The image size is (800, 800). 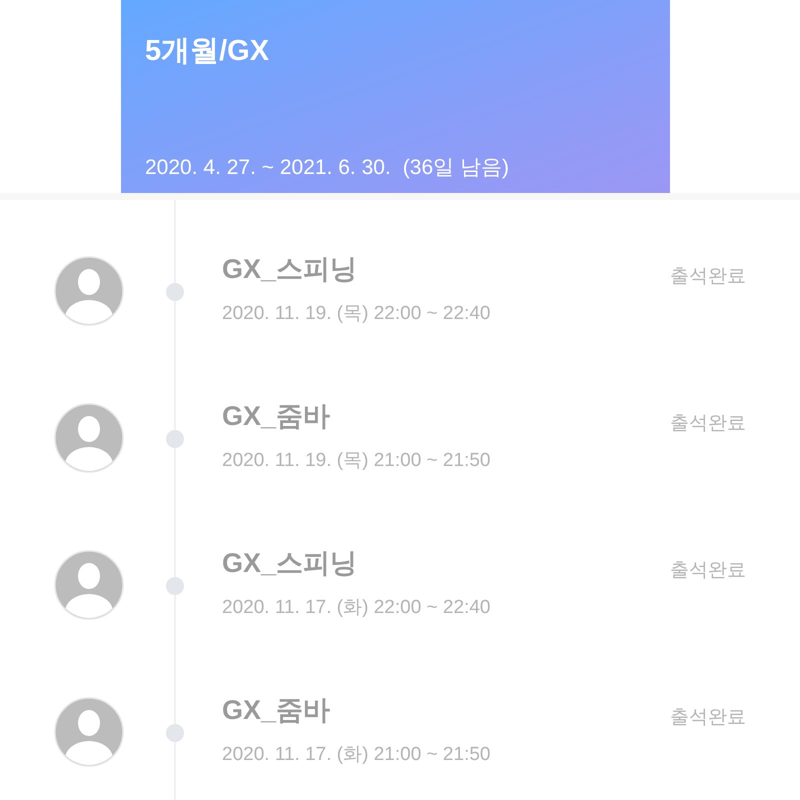 What do you see at coordinates (455, 167) in the screenshot?
I see `remaining-days: (36일 남음)` at bounding box center [455, 167].